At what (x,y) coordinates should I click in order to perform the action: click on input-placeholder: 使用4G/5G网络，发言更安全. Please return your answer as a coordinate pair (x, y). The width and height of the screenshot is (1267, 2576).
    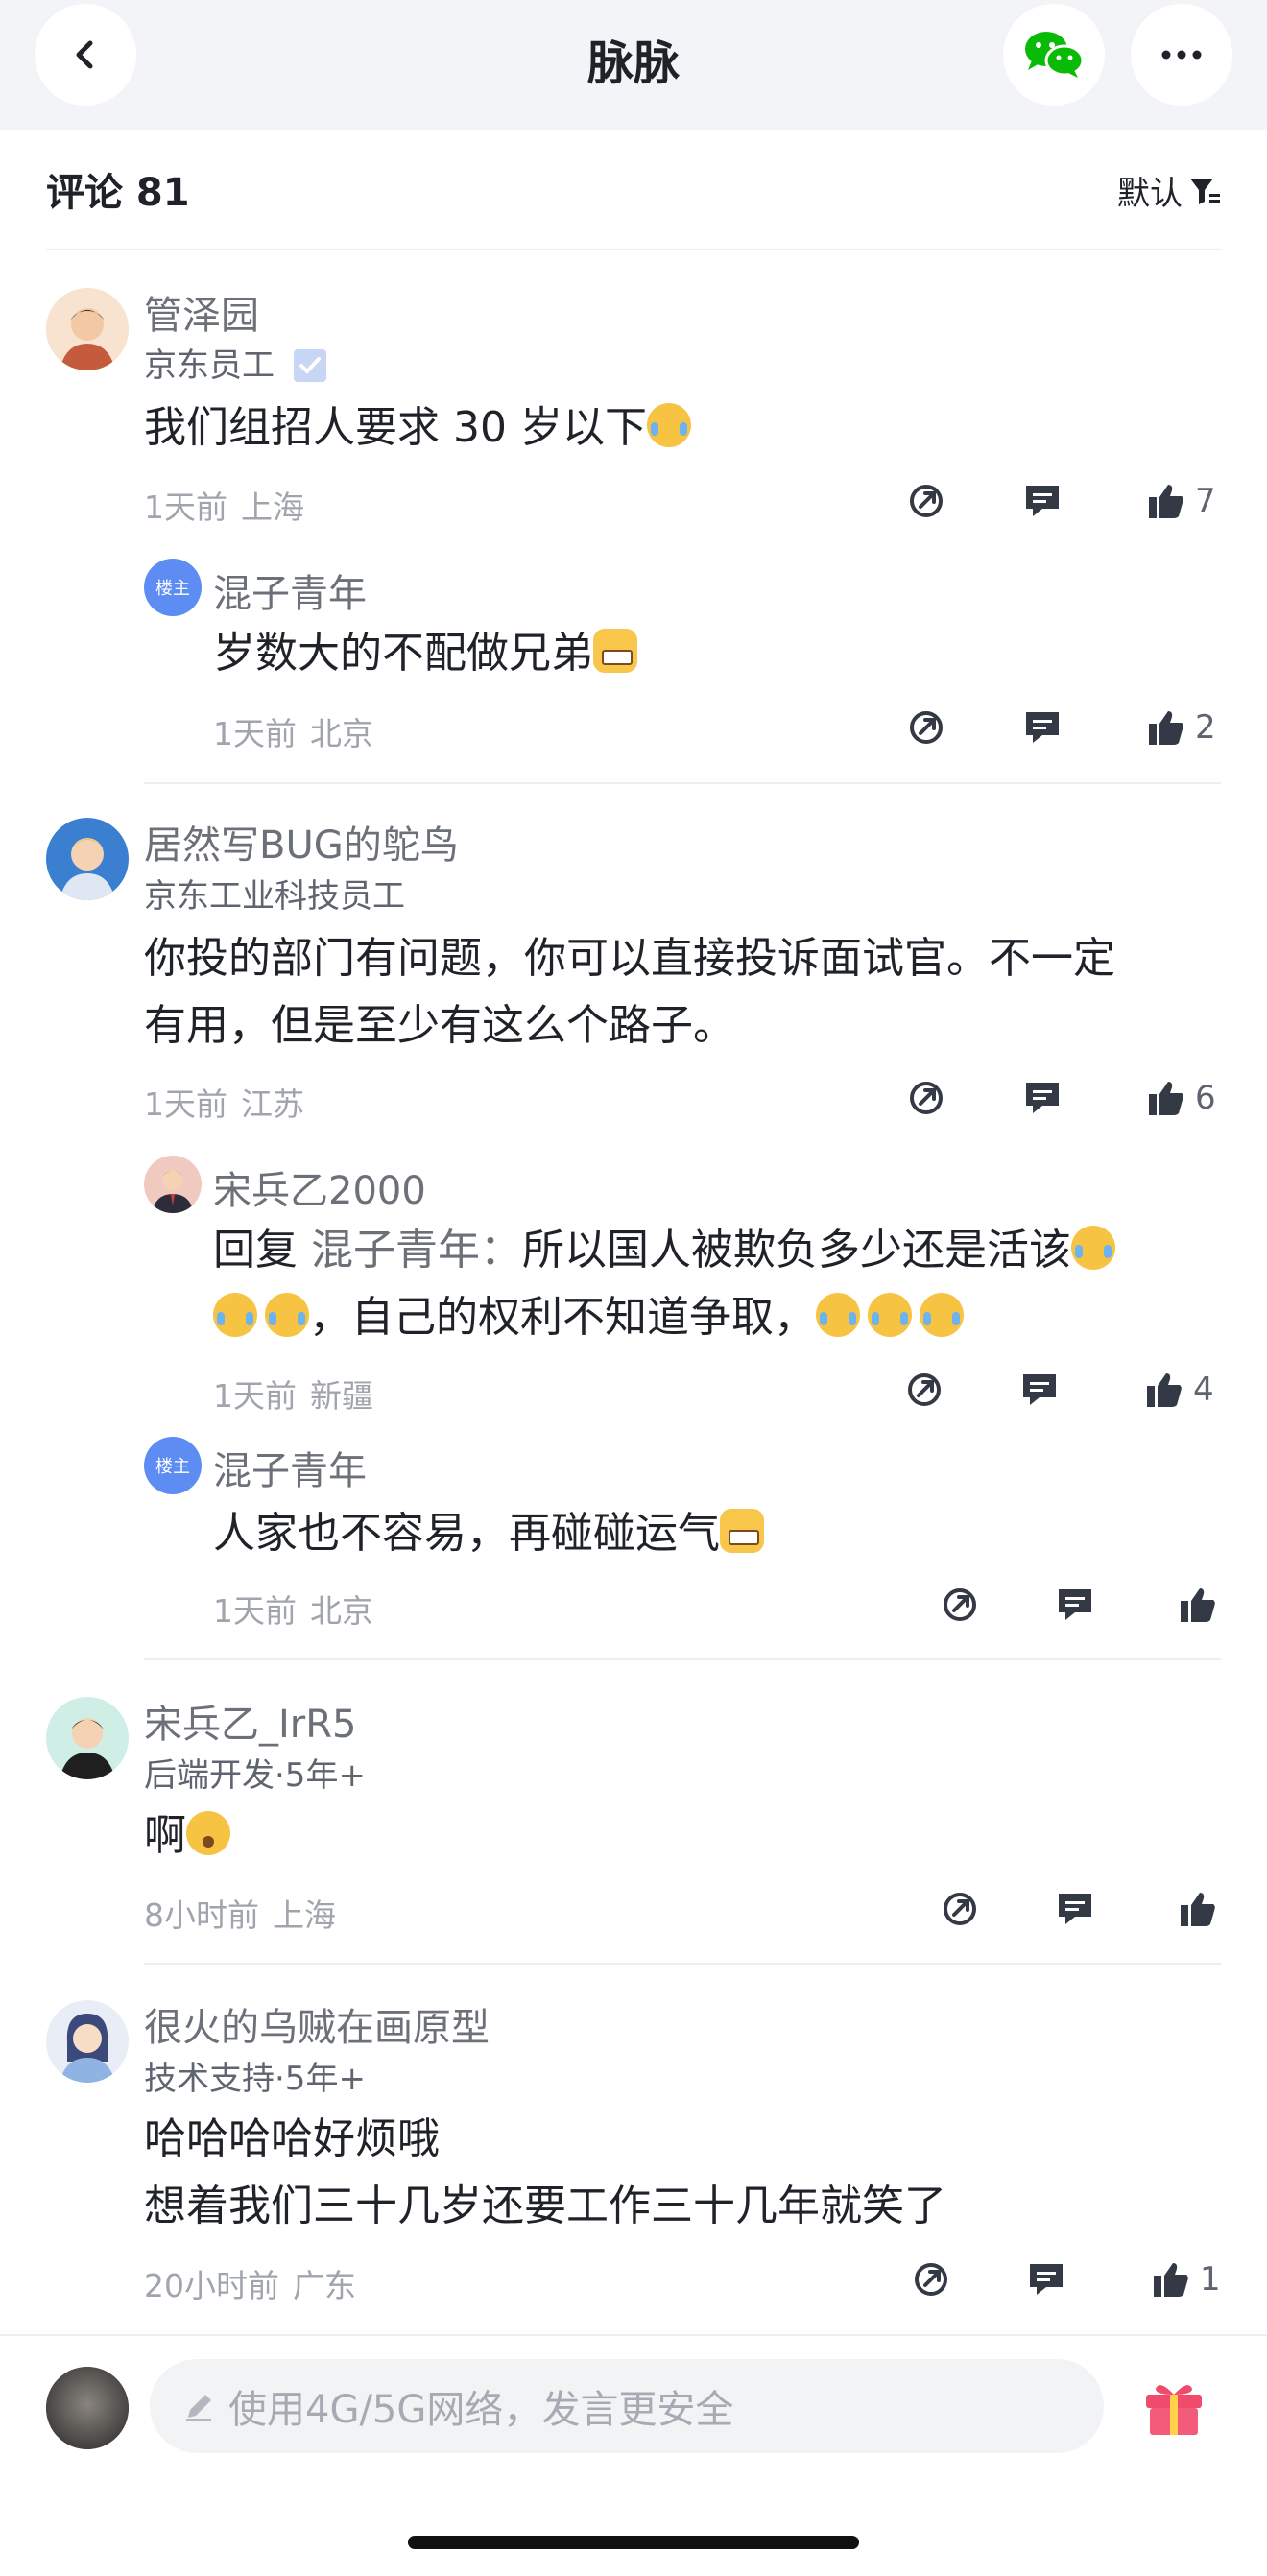
    Looking at the image, I should click on (481, 2410).